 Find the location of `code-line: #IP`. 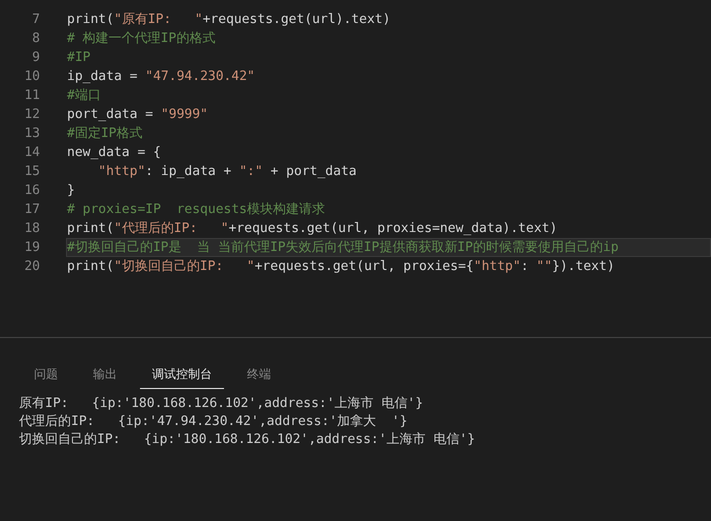

code-line: #IP is located at coordinates (79, 58).